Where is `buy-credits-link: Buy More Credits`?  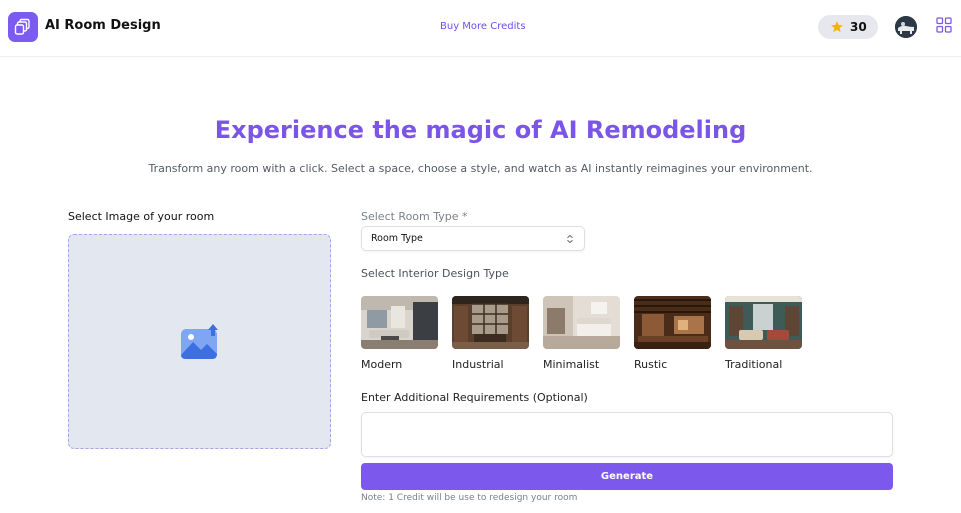
buy-credits-link: Buy More Credits is located at coordinates (483, 26).